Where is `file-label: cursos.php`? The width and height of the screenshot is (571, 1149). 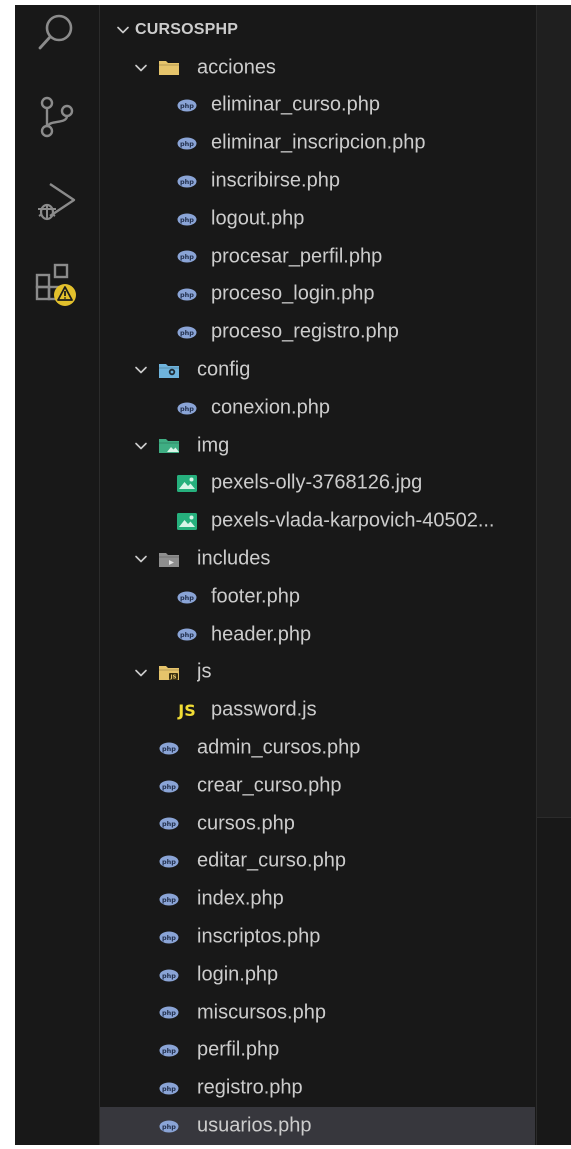 file-label: cursos.php is located at coordinates (246, 823).